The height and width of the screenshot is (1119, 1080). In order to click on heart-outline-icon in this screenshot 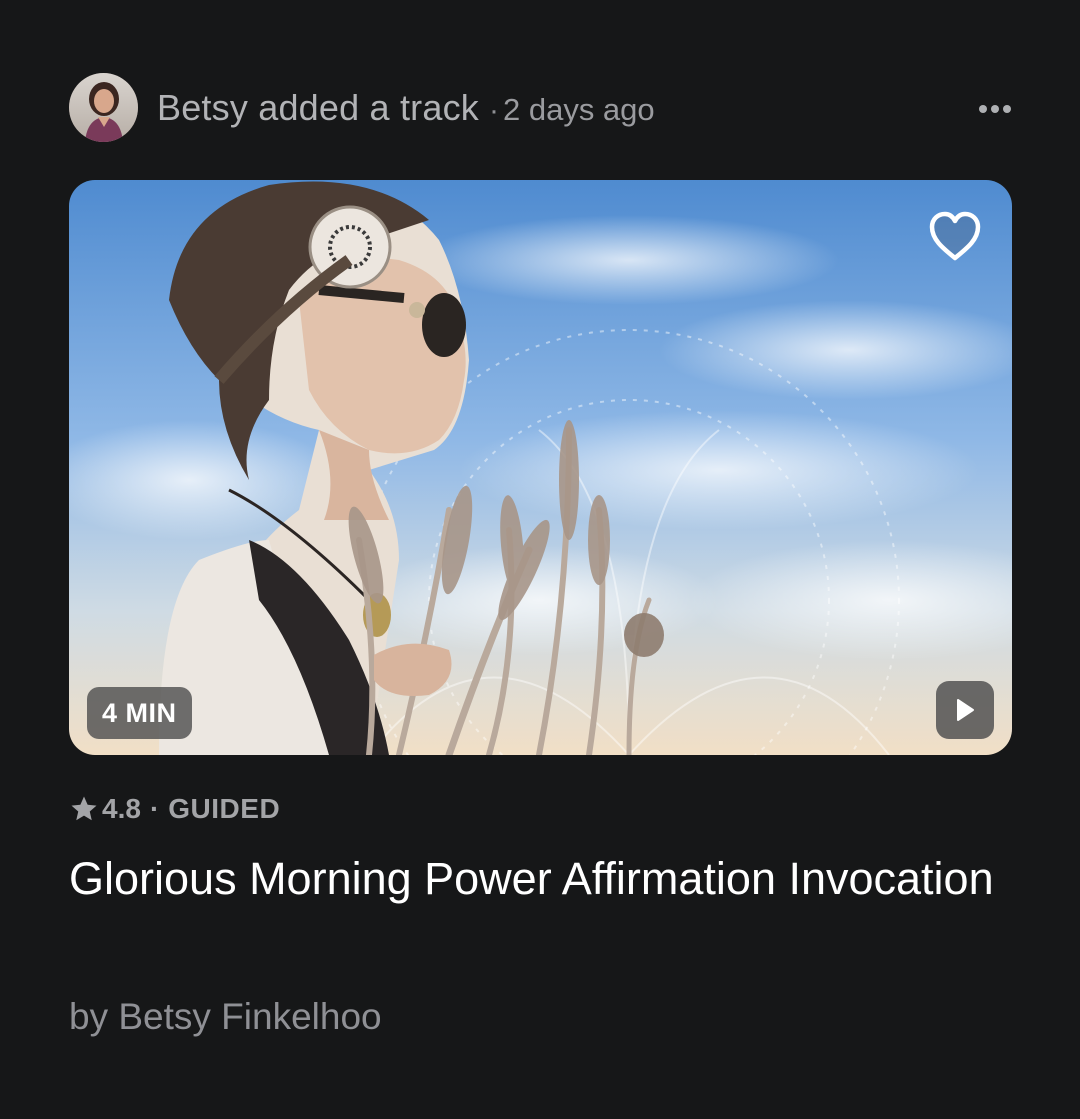, I will do `click(955, 236)`.